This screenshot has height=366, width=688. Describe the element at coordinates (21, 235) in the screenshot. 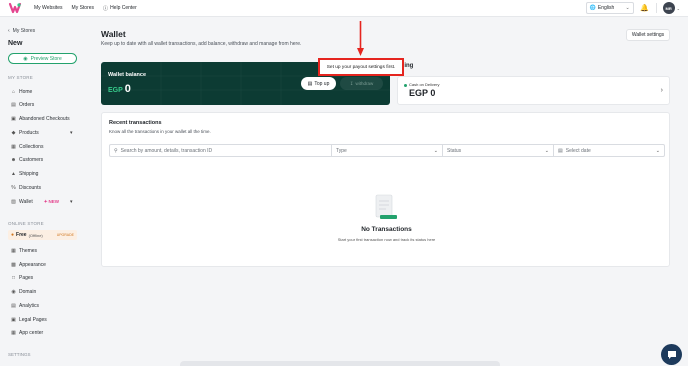

I see `free-label: Free` at that location.